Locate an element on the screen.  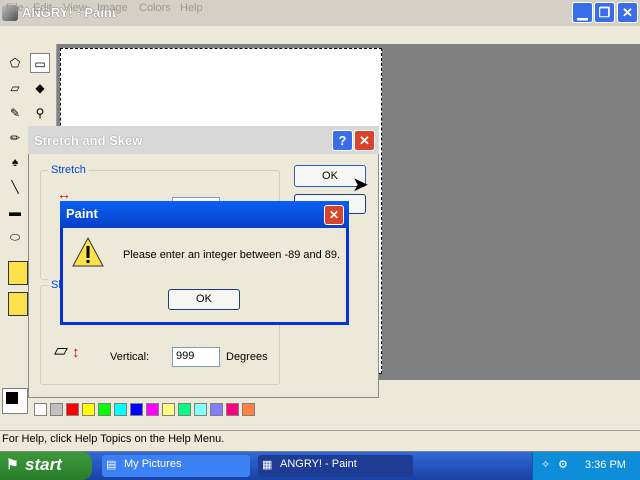
task-label: ANGRY! - Paint is located at coordinates (318, 464).